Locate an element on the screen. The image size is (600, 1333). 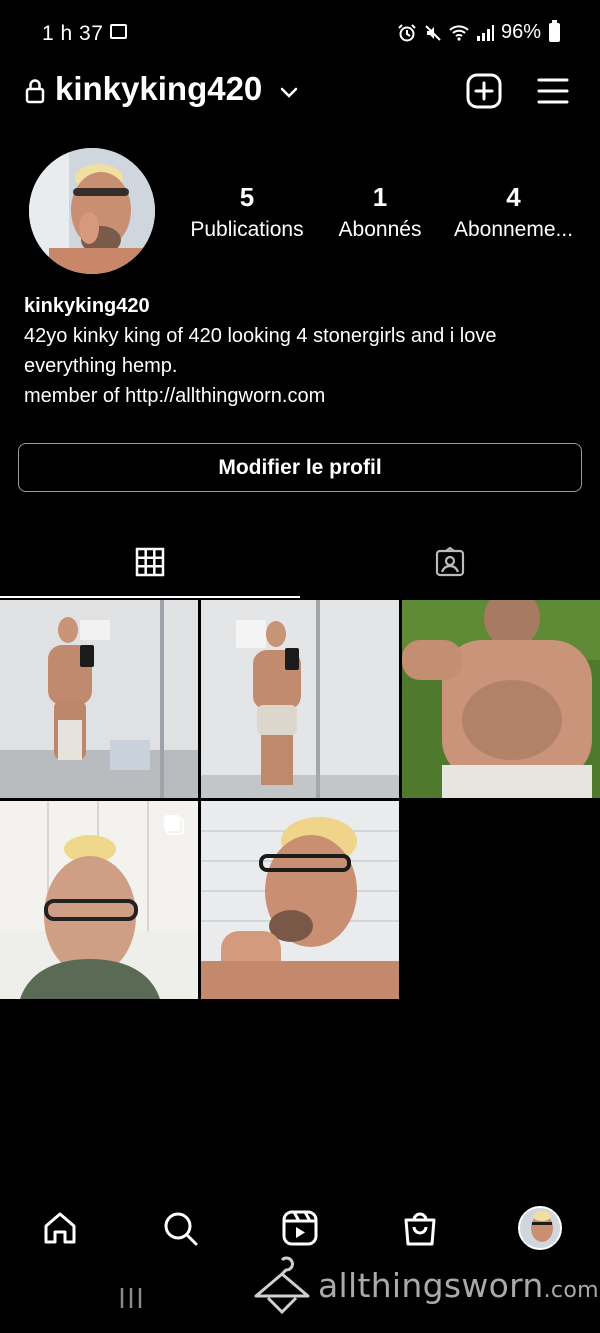
posts-label: Publications is located at coordinates (247, 229).